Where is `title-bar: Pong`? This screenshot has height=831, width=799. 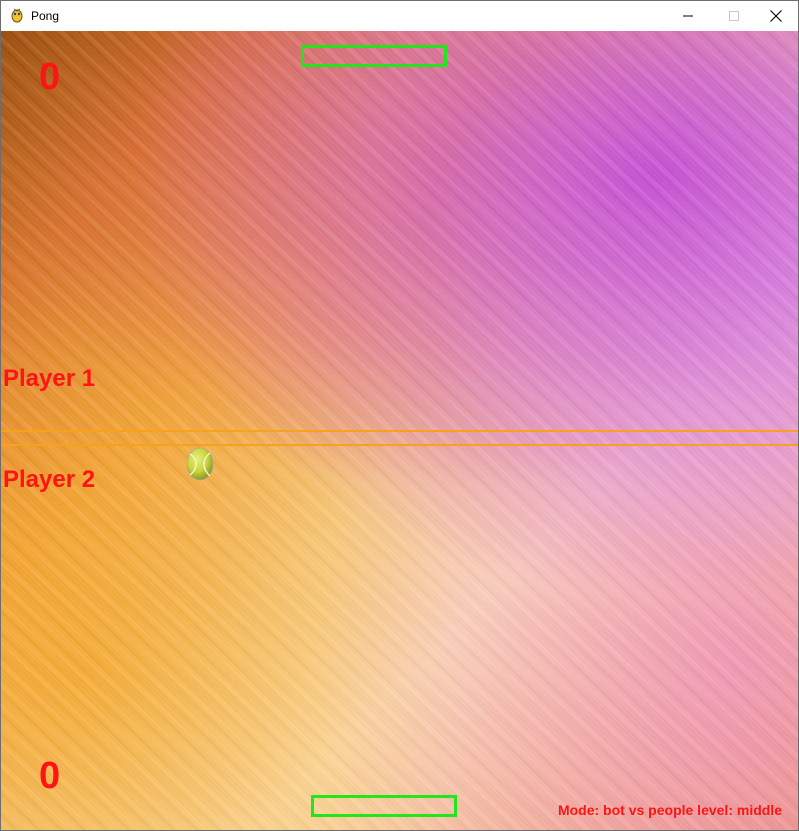
title-bar: Pong is located at coordinates (399, 16).